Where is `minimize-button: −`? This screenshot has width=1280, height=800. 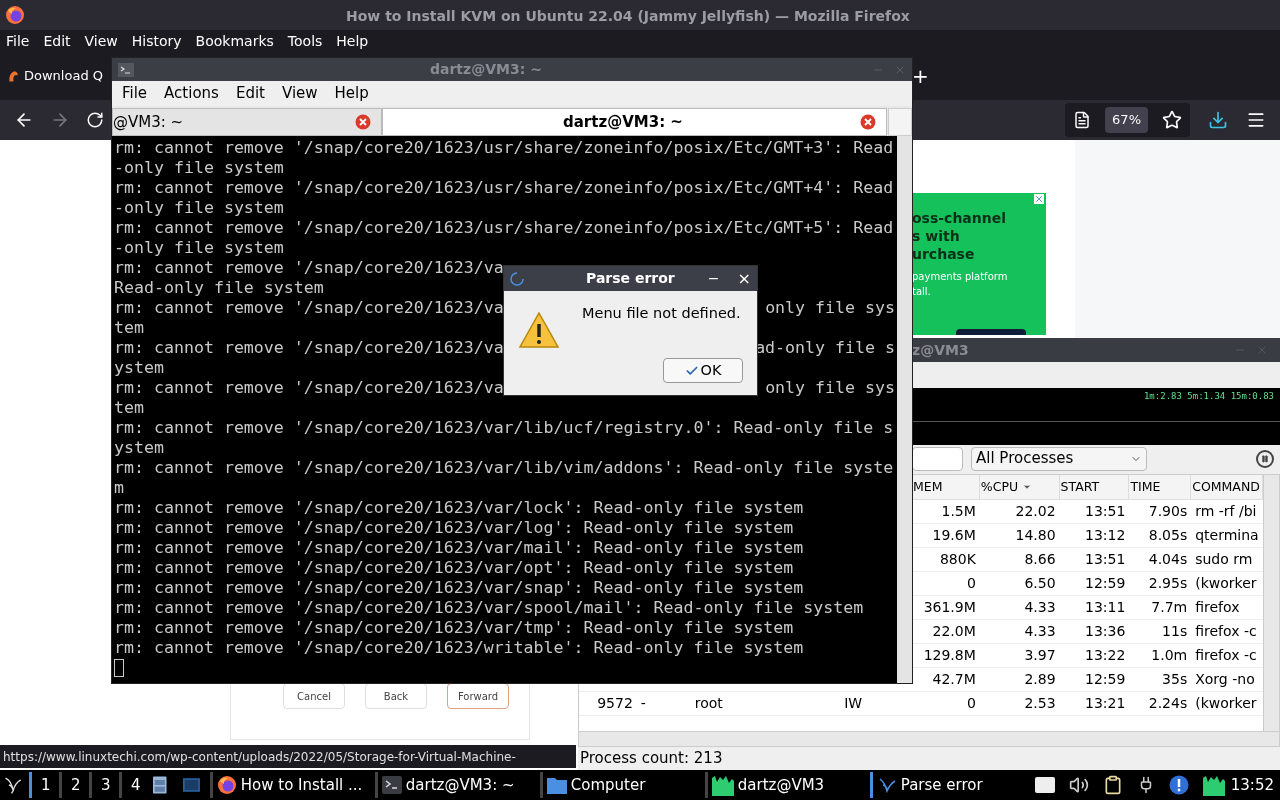
minimize-button: − is located at coordinates (713, 278).